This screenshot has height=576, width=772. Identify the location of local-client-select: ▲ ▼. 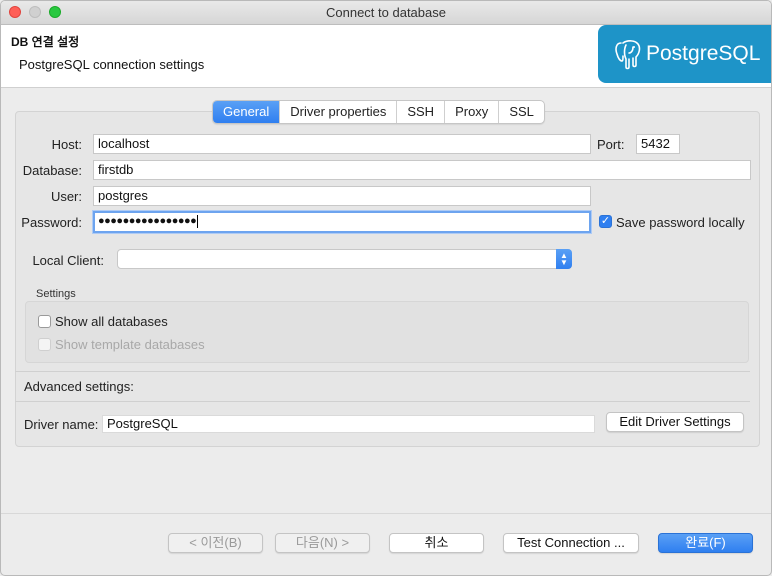
(344, 259).